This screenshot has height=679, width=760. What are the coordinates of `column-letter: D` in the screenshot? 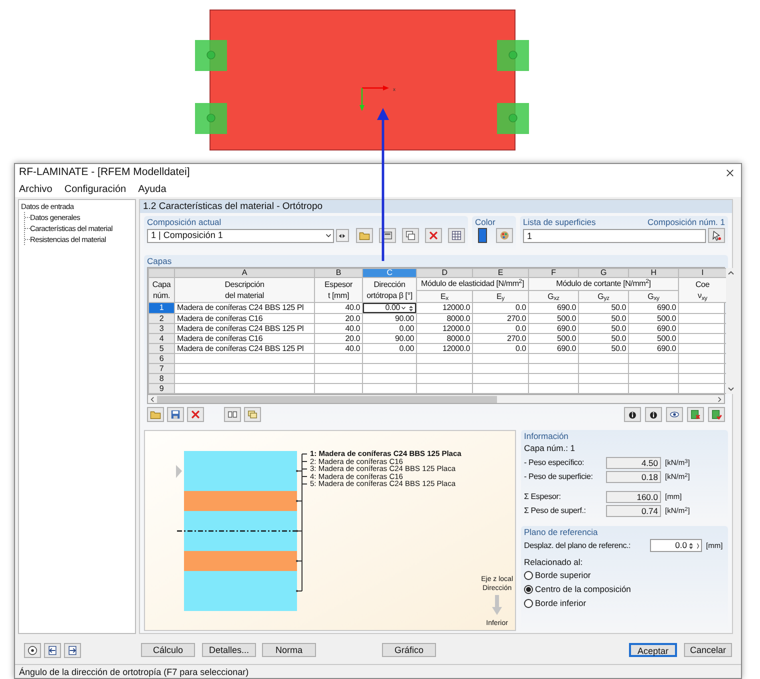 It's located at (444, 273).